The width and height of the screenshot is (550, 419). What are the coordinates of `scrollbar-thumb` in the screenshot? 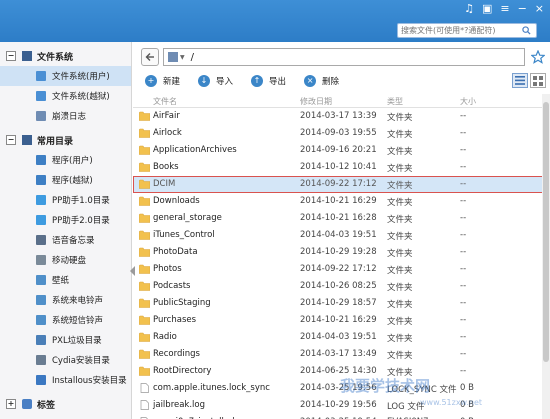 It's located at (546, 232).